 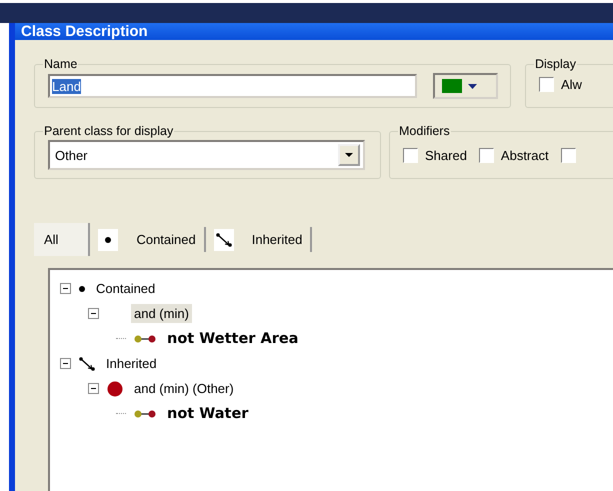 What do you see at coordinates (208, 414) in the screenshot?
I see `tree-item: not Water` at bounding box center [208, 414].